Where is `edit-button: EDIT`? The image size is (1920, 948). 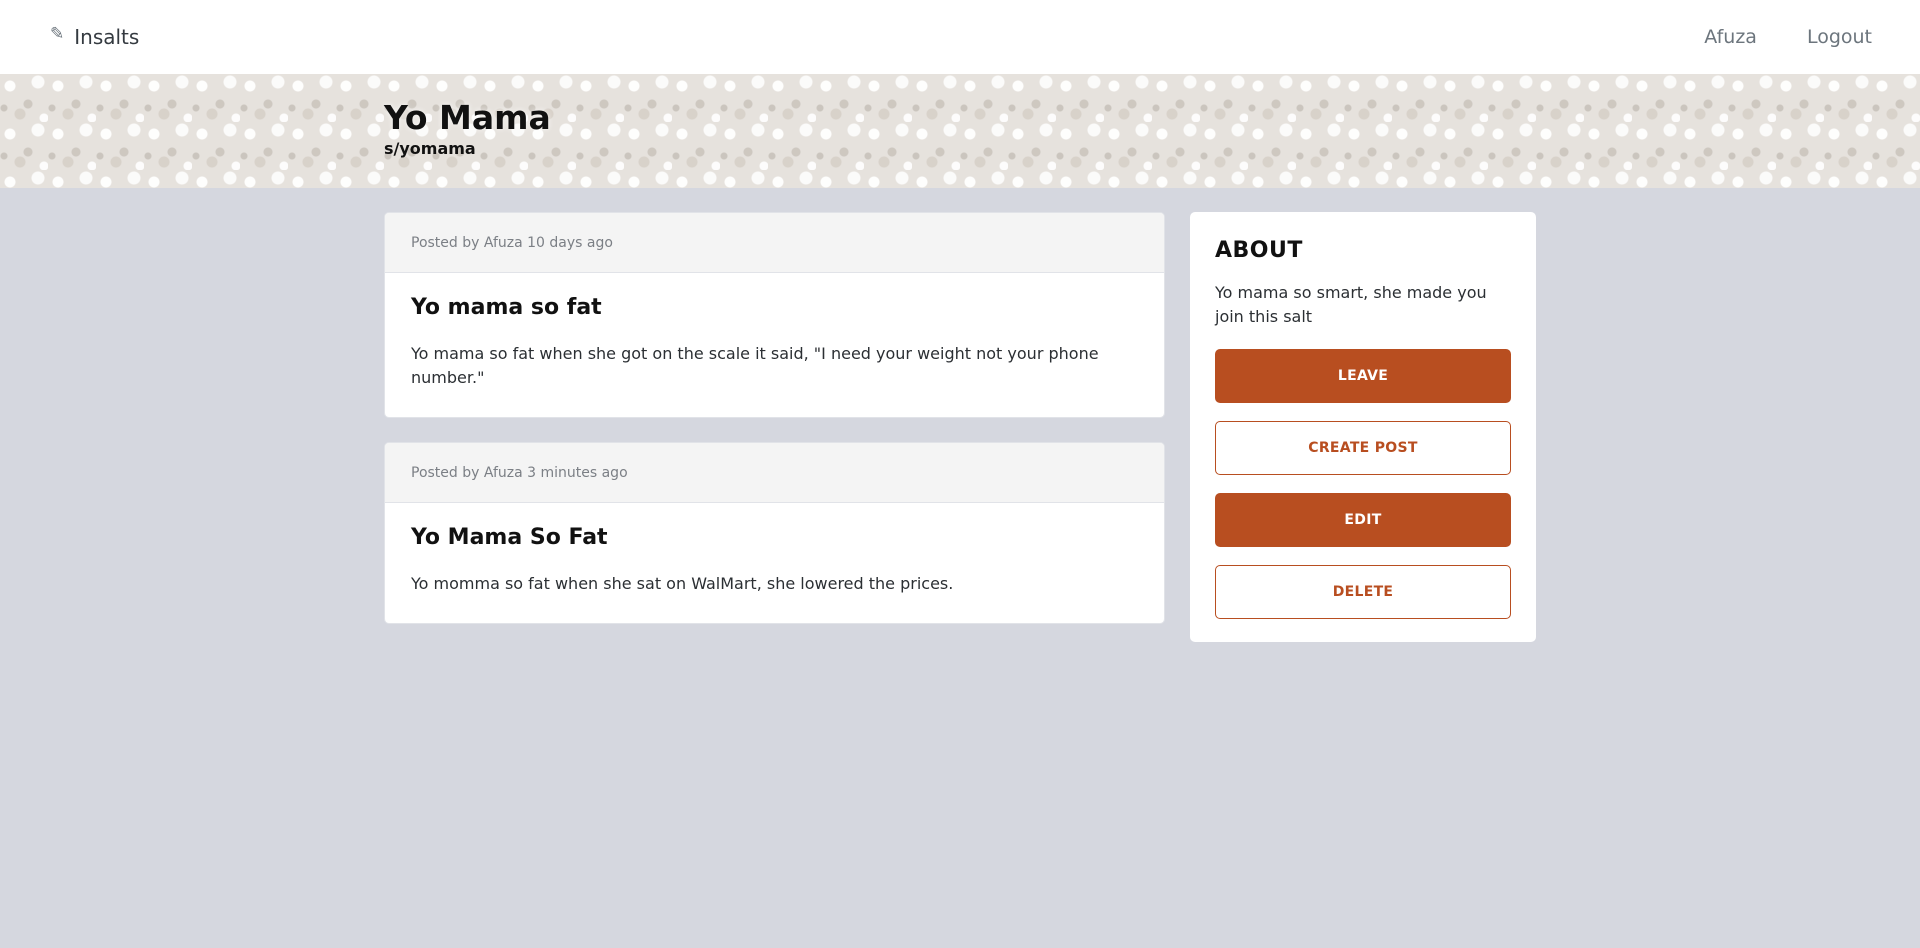 edit-button: EDIT is located at coordinates (1363, 520).